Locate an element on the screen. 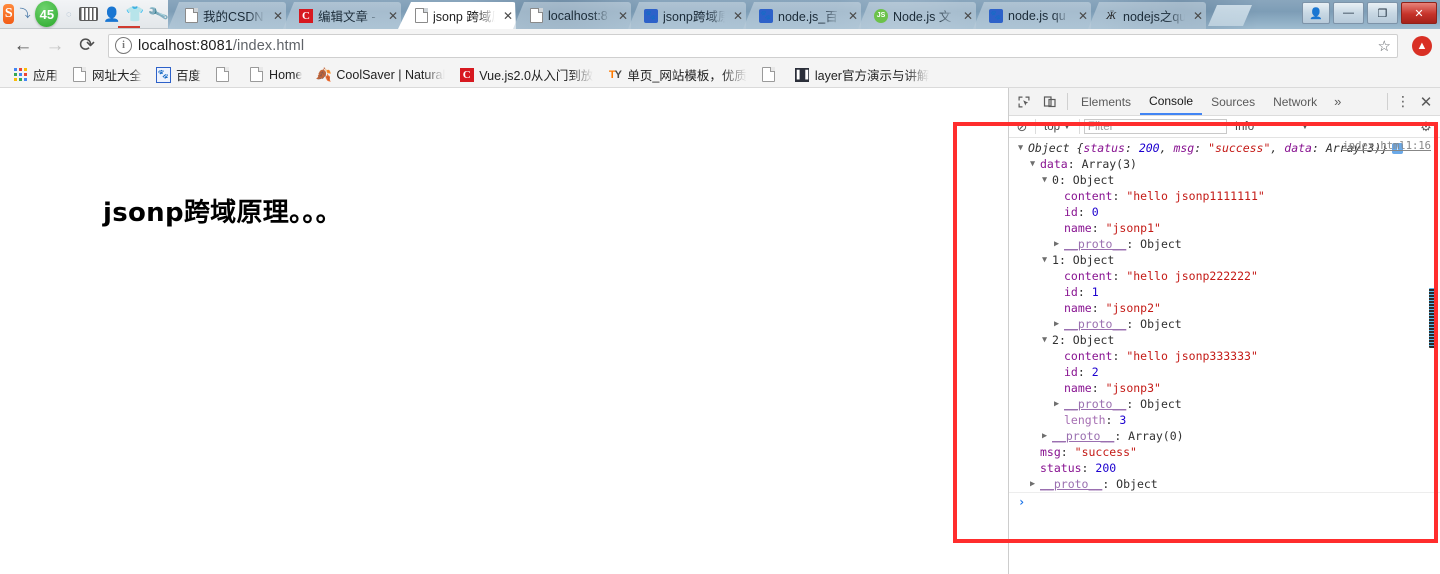 This screenshot has height=574, width=1440. page-heading: jsonp跨域原理。。。 is located at coordinates (222, 213).